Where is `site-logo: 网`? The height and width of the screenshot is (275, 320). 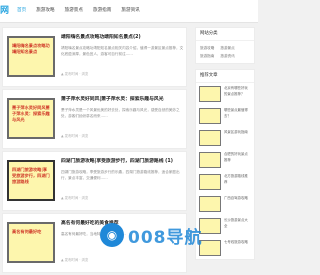
site-logo: 网 is located at coordinates (5, 11).